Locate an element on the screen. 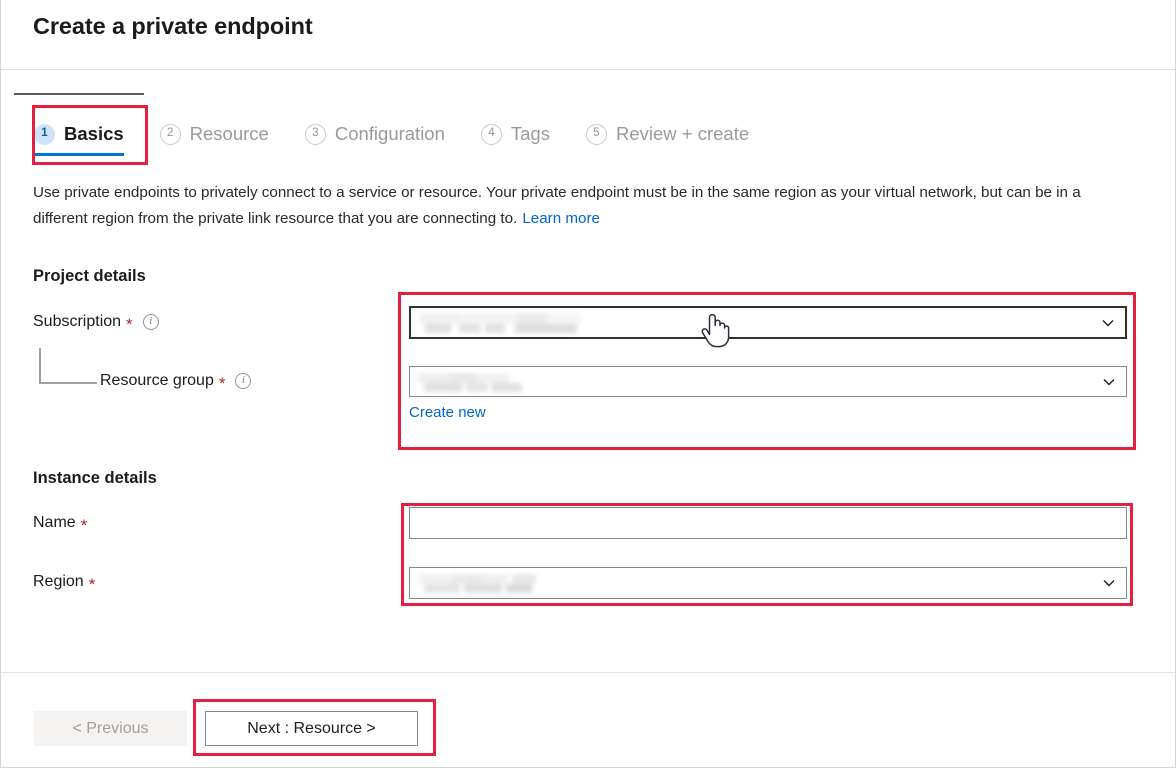 The height and width of the screenshot is (768, 1176). next-resource-button: Next : Resource > is located at coordinates (311, 728).